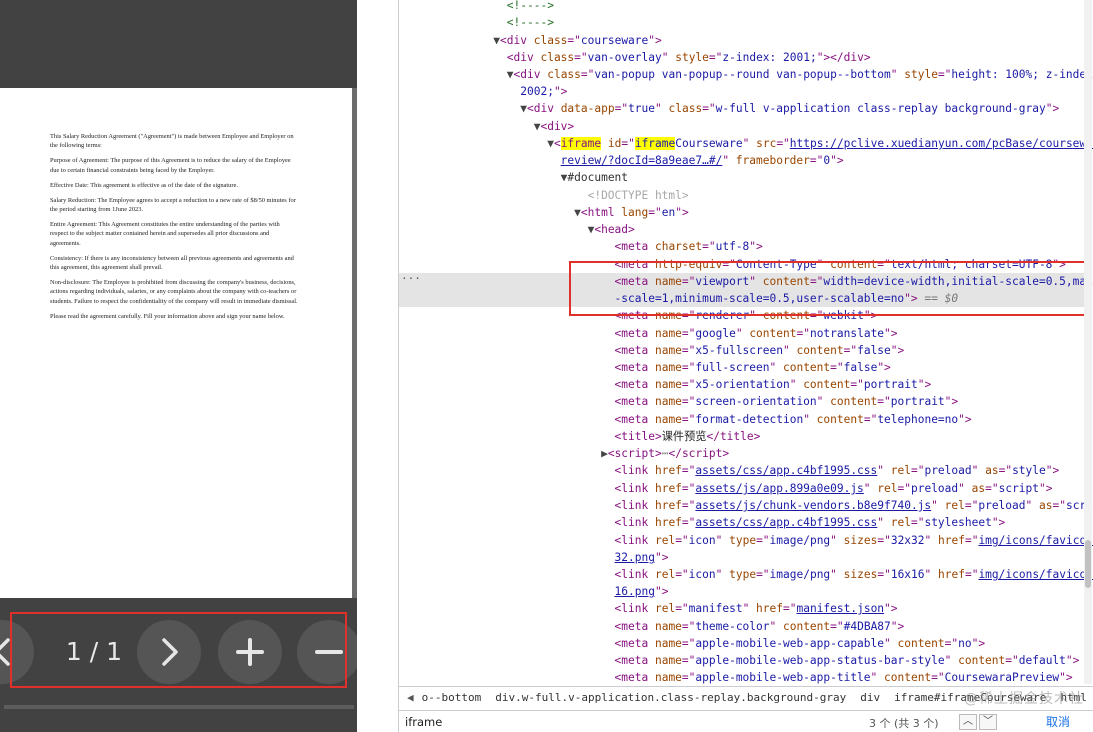  I want to click on dom-node: 2002;">, so click(744, 91).